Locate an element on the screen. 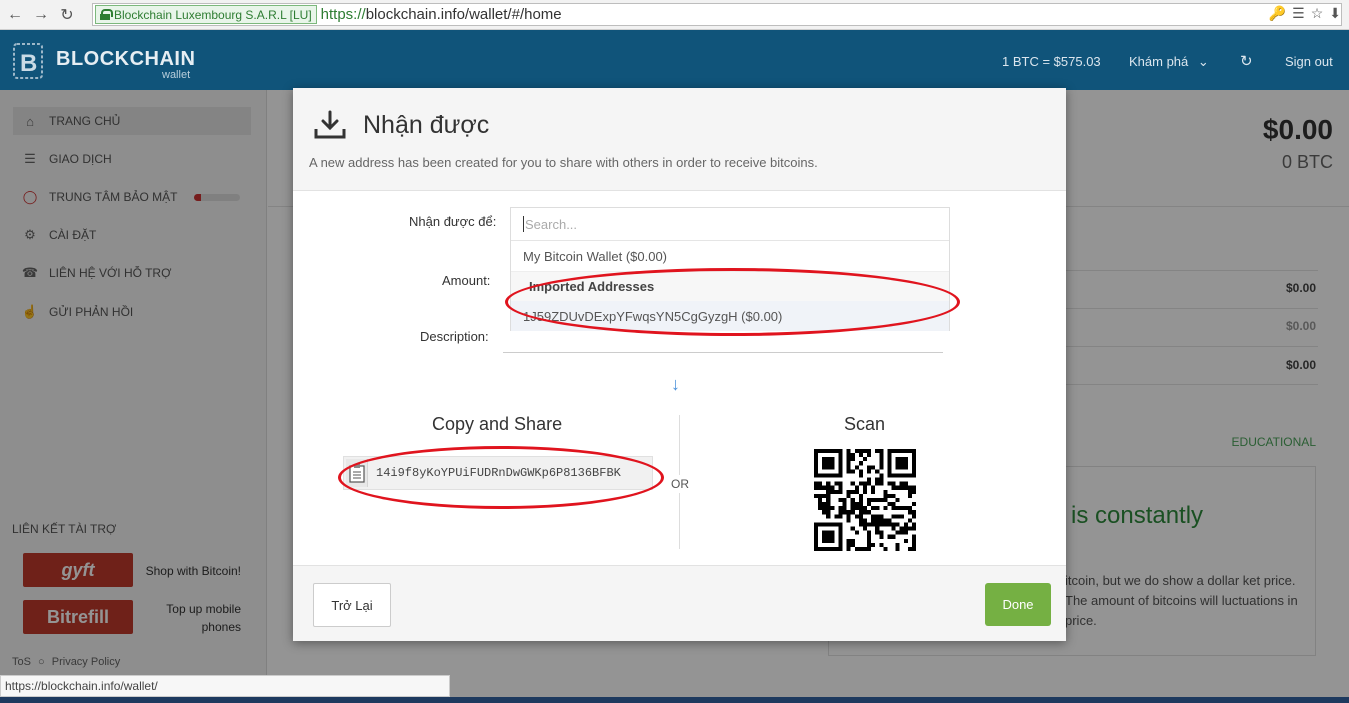 The height and width of the screenshot is (703, 1349). address-copy-field: 14i9f8yKoYPUiFUDRnDwGWKp6P8136BFBK is located at coordinates (498, 473).